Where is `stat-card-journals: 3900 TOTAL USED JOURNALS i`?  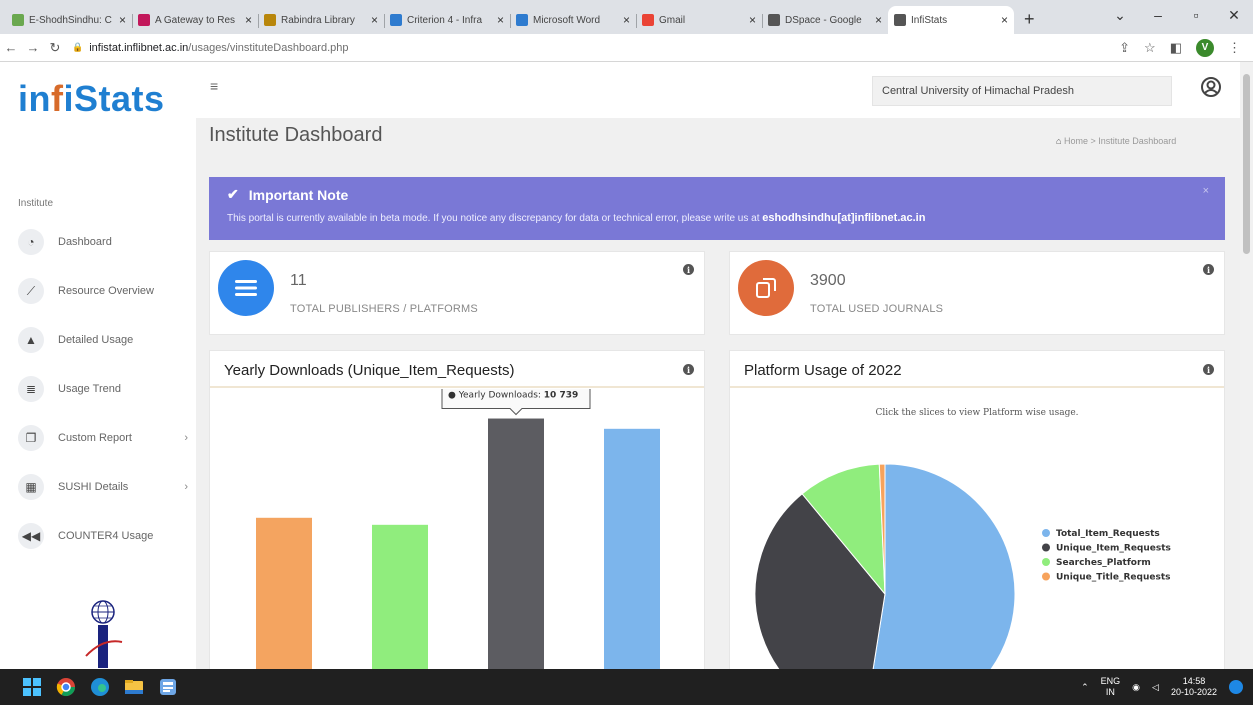 stat-card-journals: 3900 TOTAL USED JOURNALS i is located at coordinates (977, 293).